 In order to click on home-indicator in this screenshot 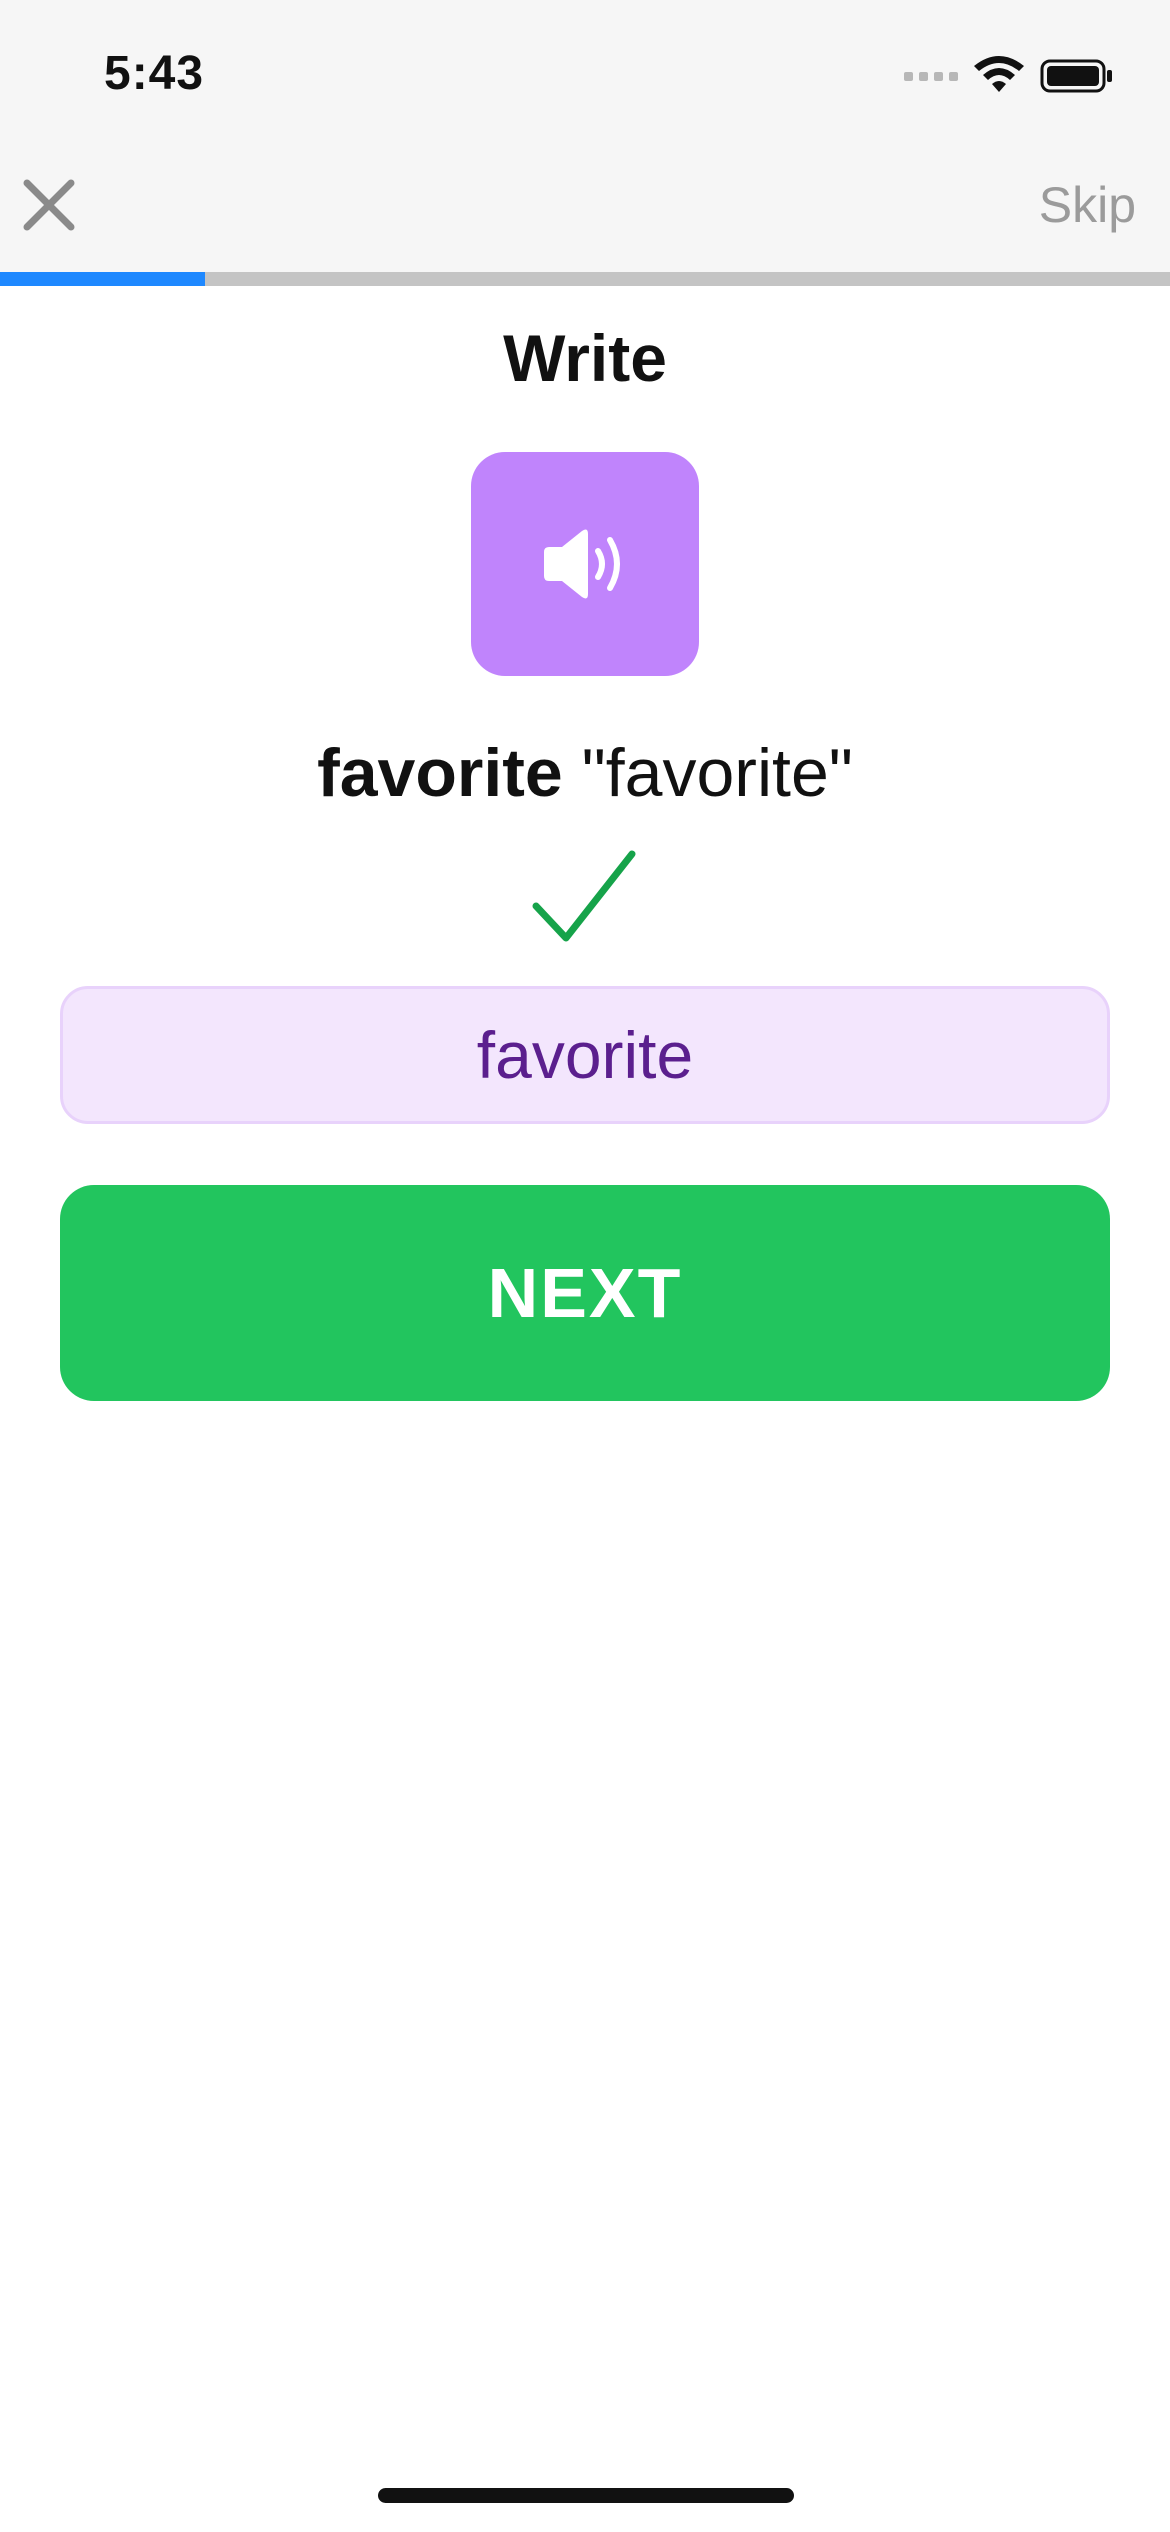, I will do `click(586, 2495)`.